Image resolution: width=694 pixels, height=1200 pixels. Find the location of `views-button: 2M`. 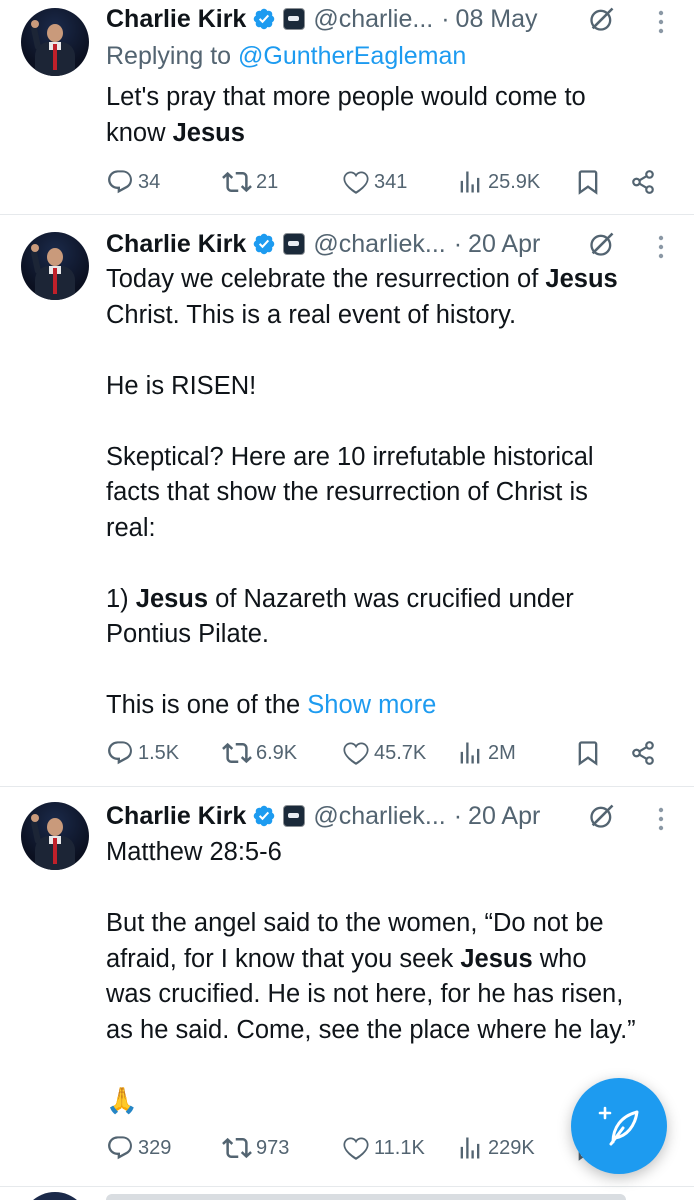

views-button: 2M is located at coordinates (486, 753).